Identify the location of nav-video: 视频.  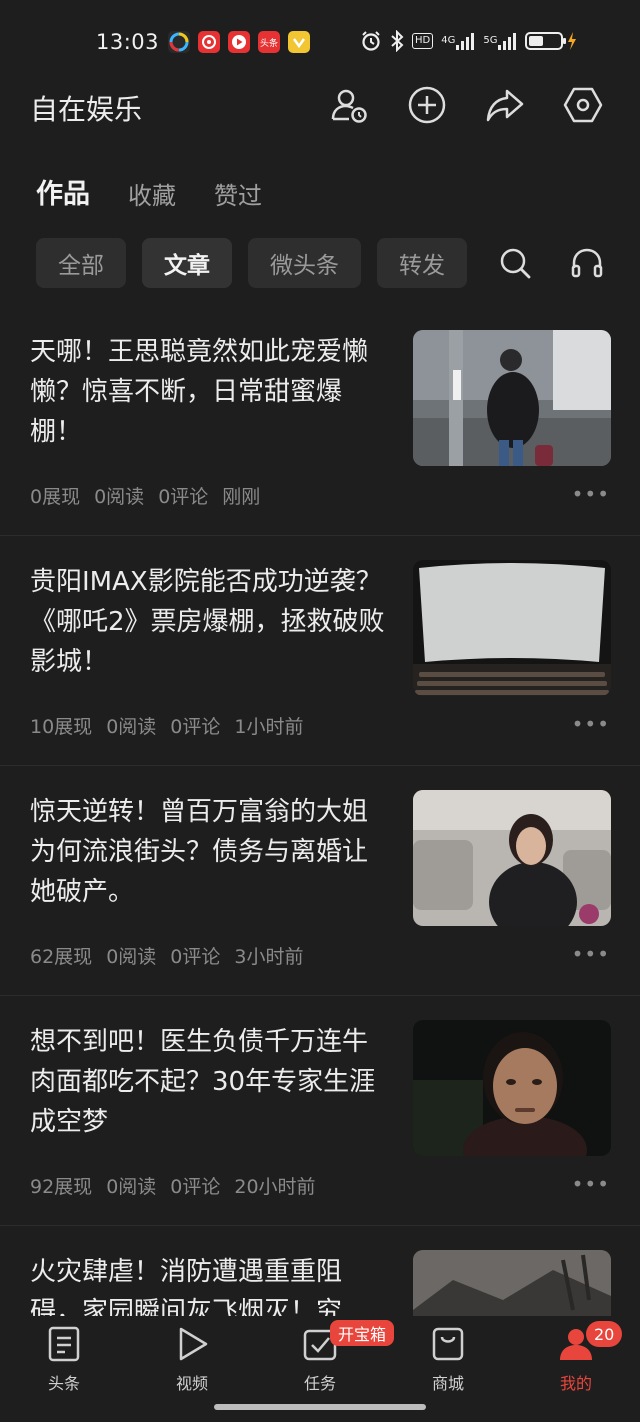
(192, 1359).